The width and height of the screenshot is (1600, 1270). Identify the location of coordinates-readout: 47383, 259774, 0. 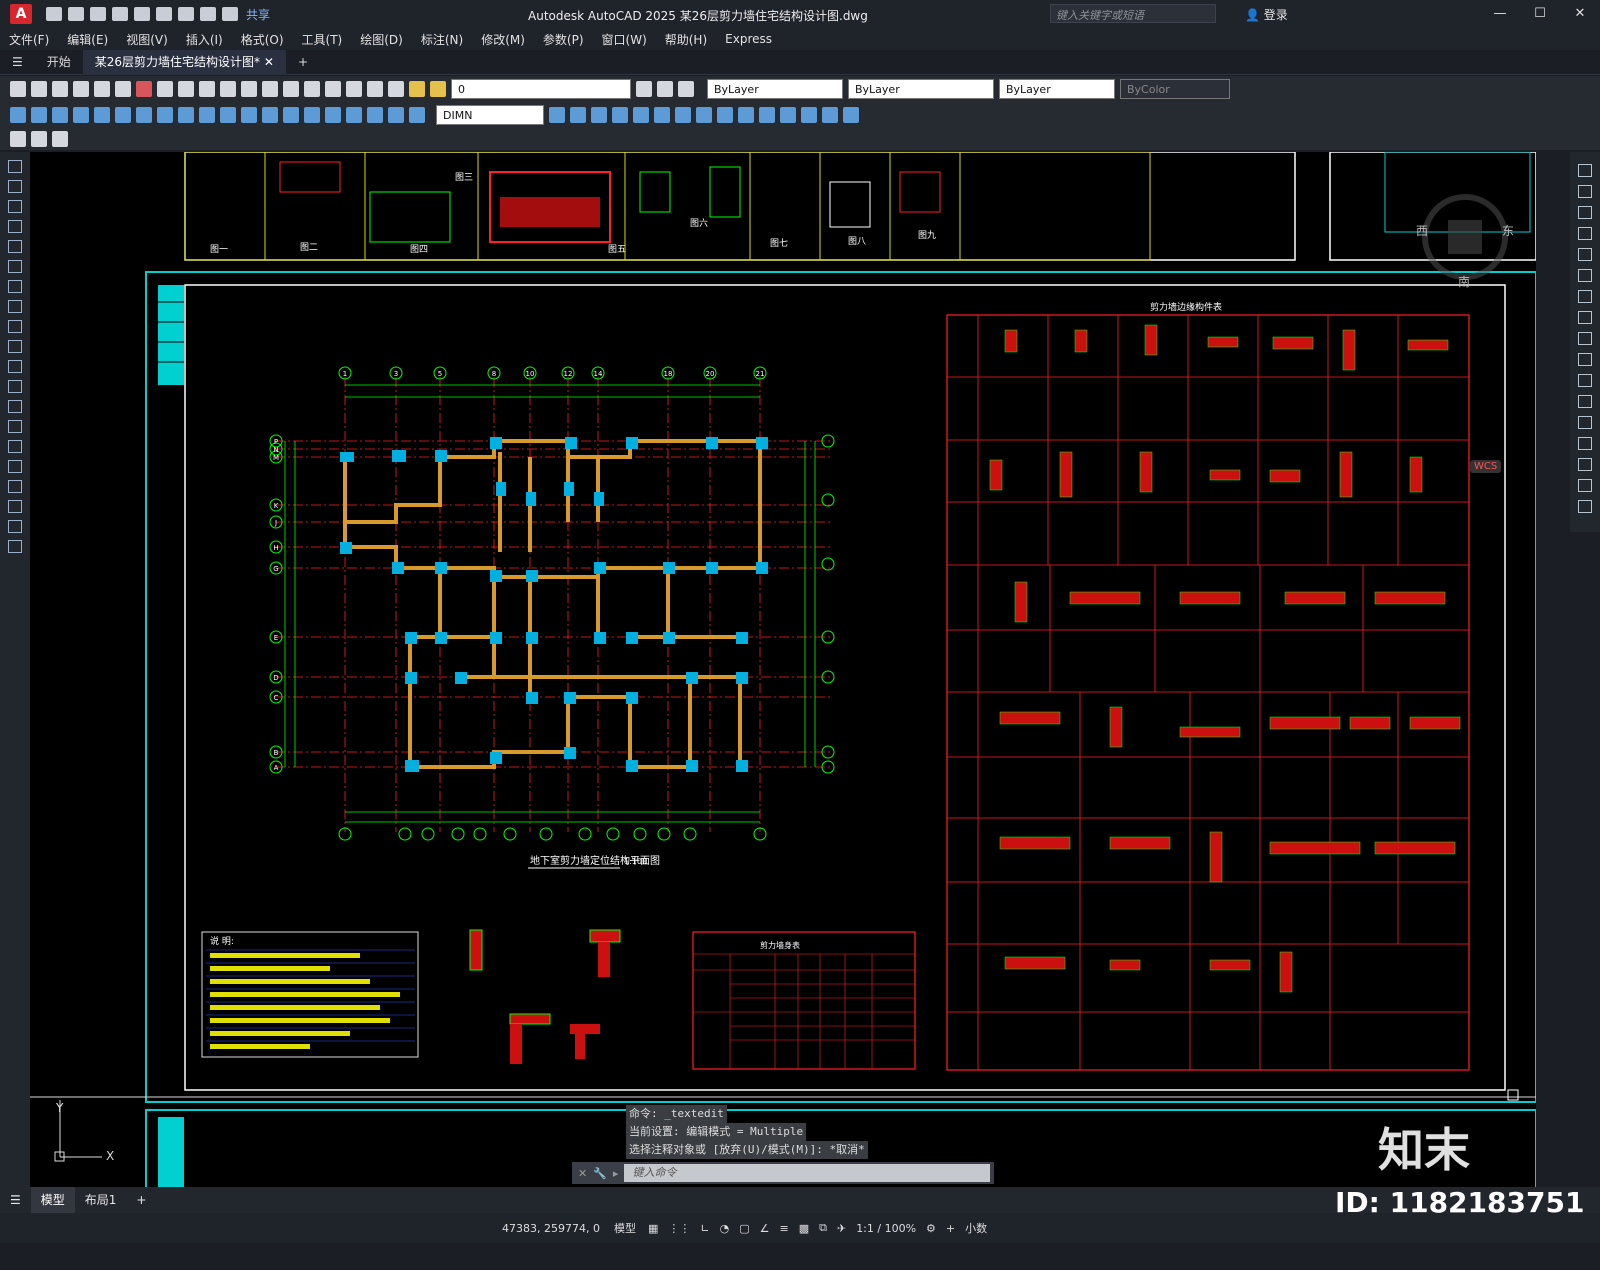
(551, 1228).